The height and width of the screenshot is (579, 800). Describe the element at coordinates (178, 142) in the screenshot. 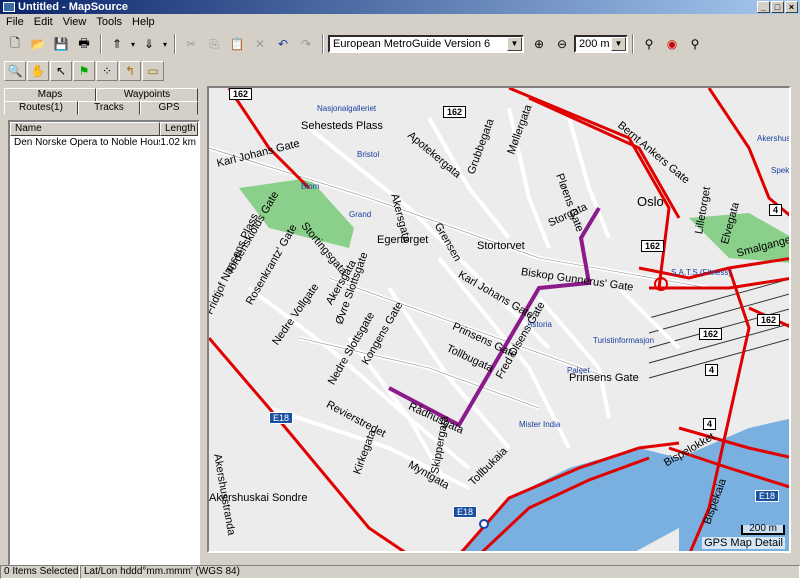

I see `route-length: 1.02 km` at that location.